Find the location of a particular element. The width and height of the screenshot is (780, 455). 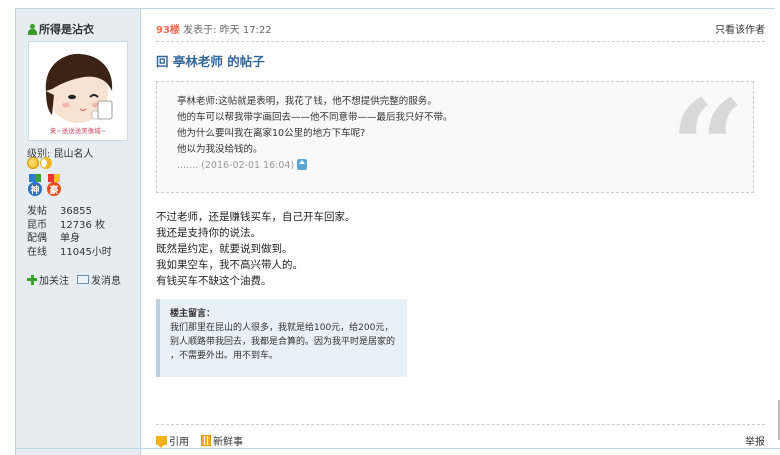

stat-key: 在线 is located at coordinates (37, 252).